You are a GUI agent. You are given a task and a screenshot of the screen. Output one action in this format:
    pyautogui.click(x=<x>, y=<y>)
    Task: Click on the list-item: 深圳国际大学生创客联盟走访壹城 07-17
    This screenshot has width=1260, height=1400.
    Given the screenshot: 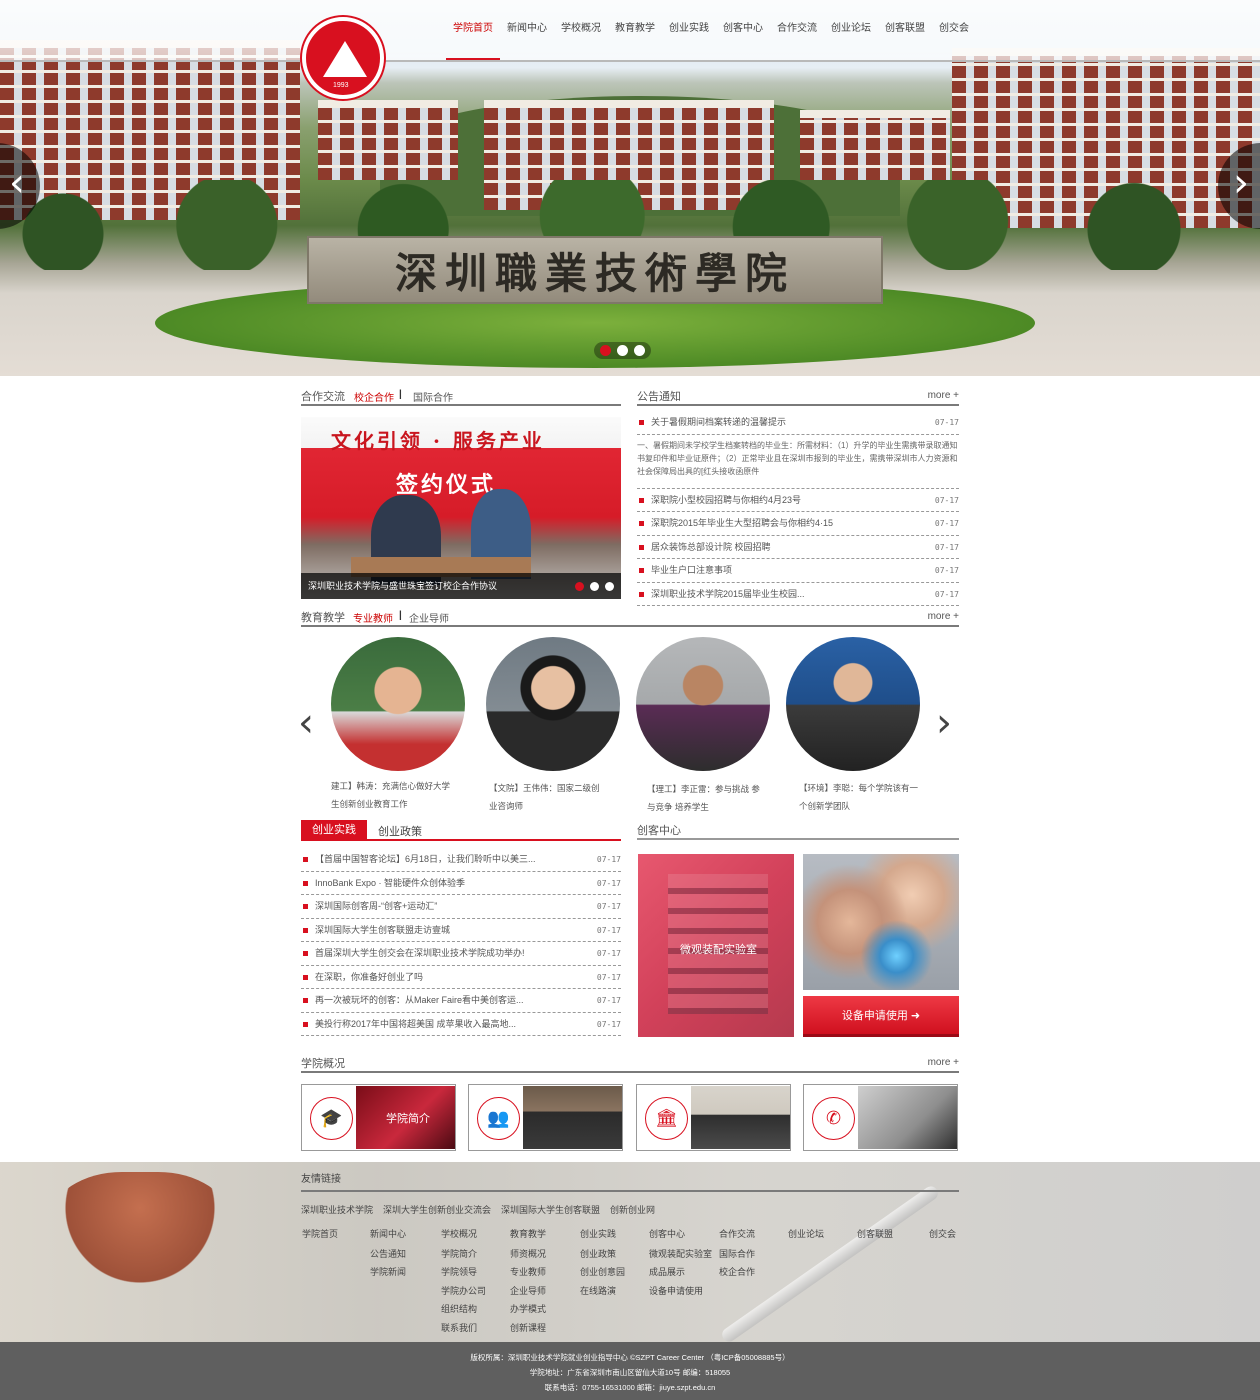 What is the action you would take?
    pyautogui.click(x=461, y=930)
    